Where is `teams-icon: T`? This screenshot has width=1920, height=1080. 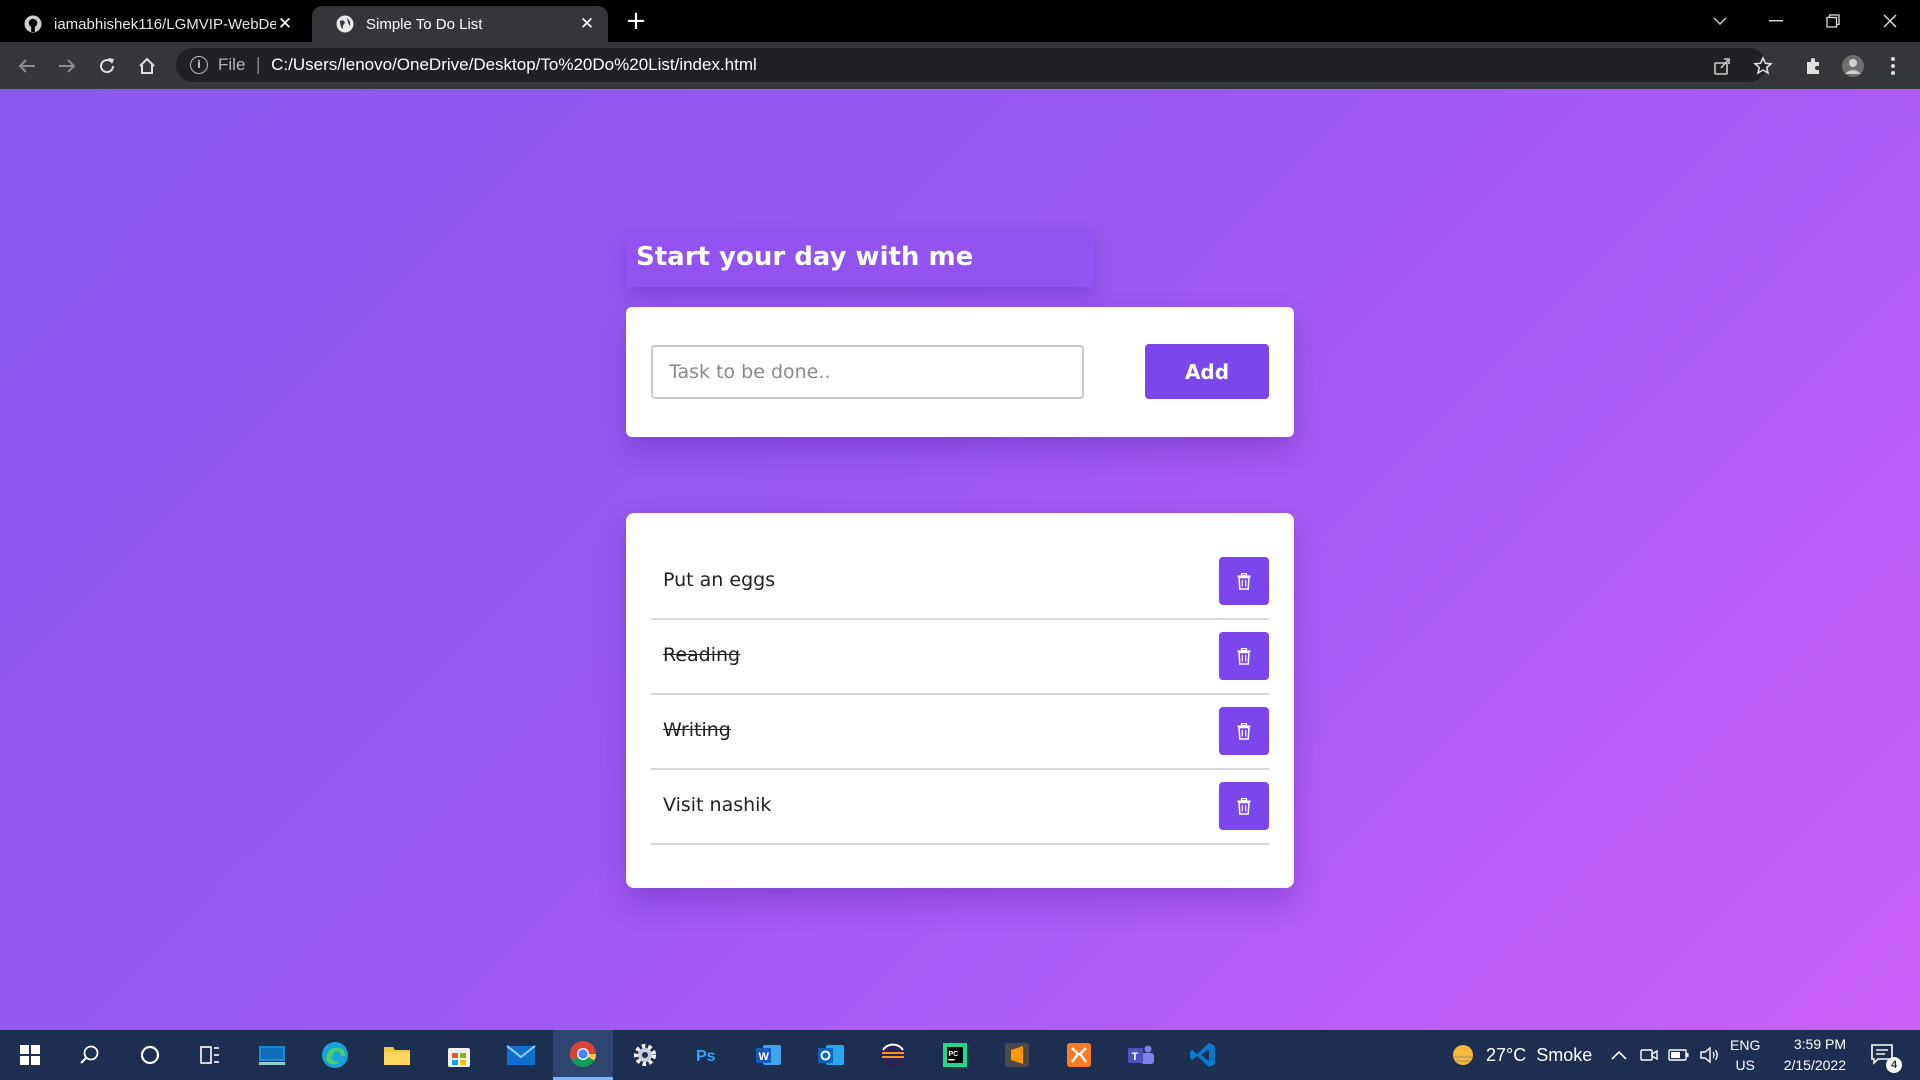 teams-icon: T is located at coordinates (1141, 1055).